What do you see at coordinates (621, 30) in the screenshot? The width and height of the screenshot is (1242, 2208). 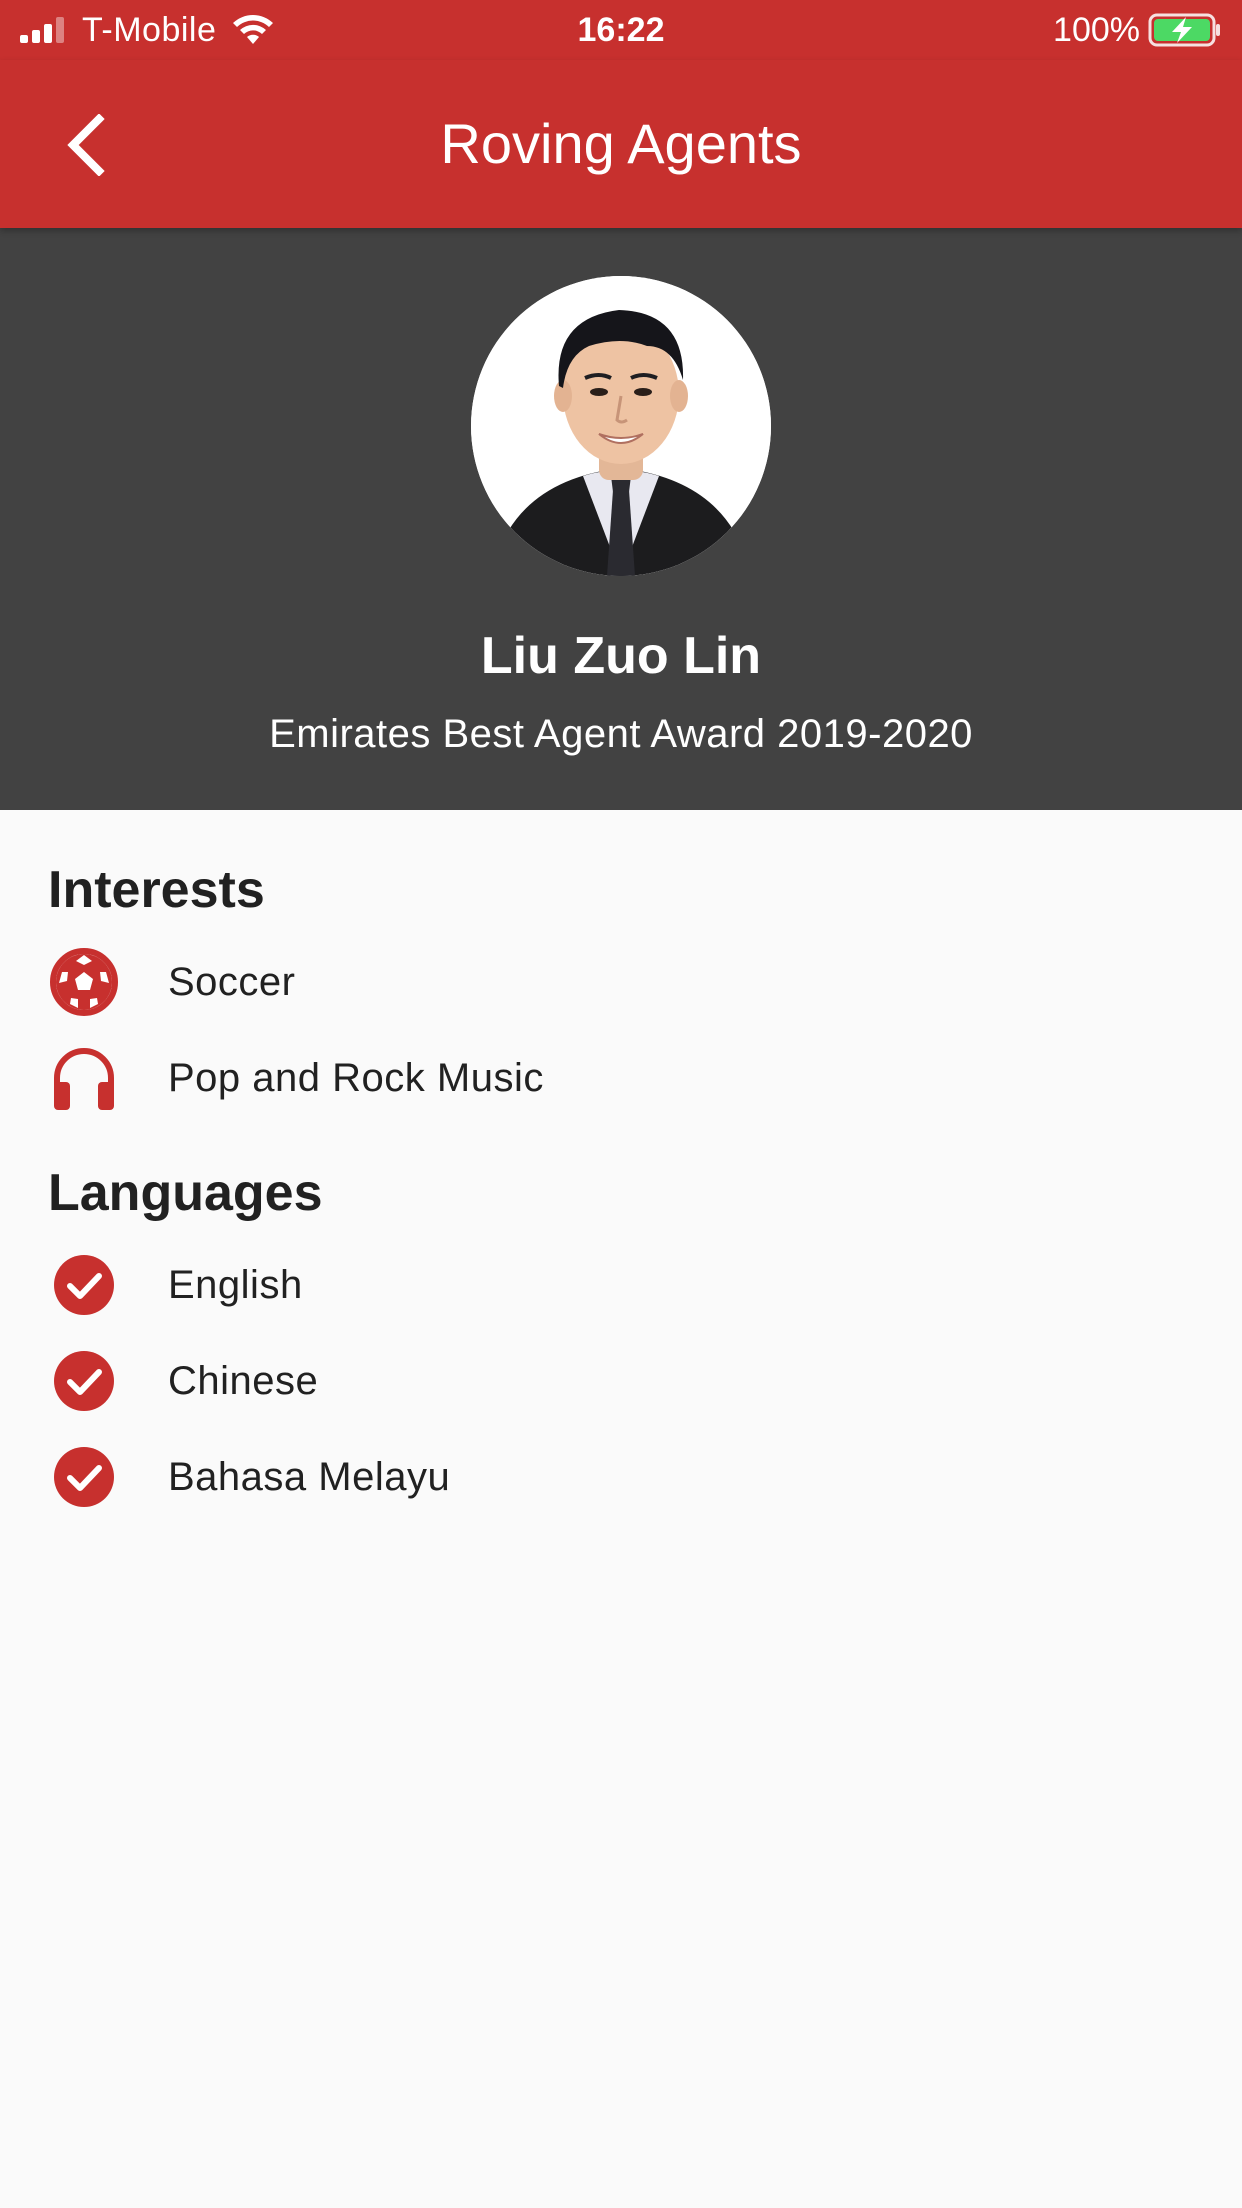 I see `status-bar: T-Mobile 16:22 100%` at bounding box center [621, 30].